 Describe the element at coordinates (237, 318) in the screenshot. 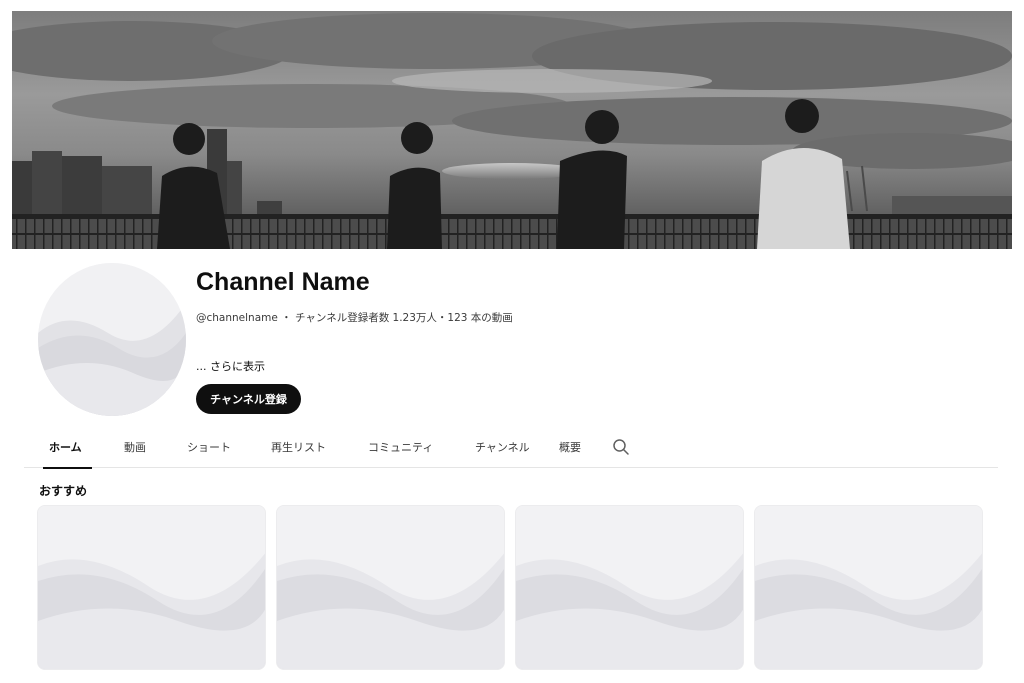

I see `channel-handle: @channelname` at that location.